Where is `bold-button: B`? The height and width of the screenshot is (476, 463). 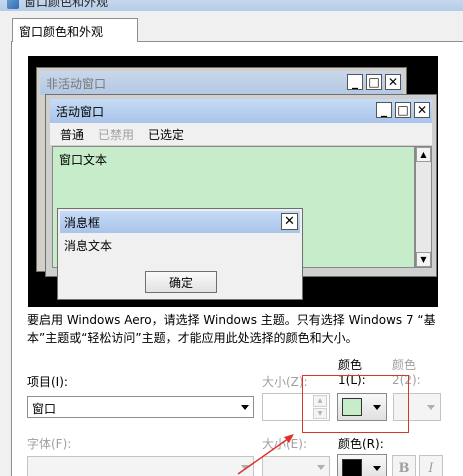 bold-button: B is located at coordinates (404, 465).